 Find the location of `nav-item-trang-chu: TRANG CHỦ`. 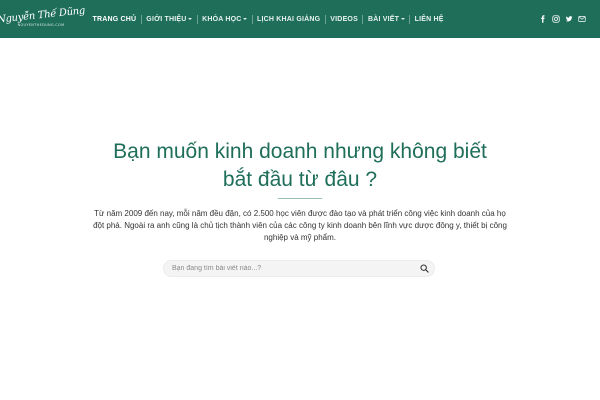

nav-item-trang-chu: TRANG CHỦ is located at coordinates (114, 19).